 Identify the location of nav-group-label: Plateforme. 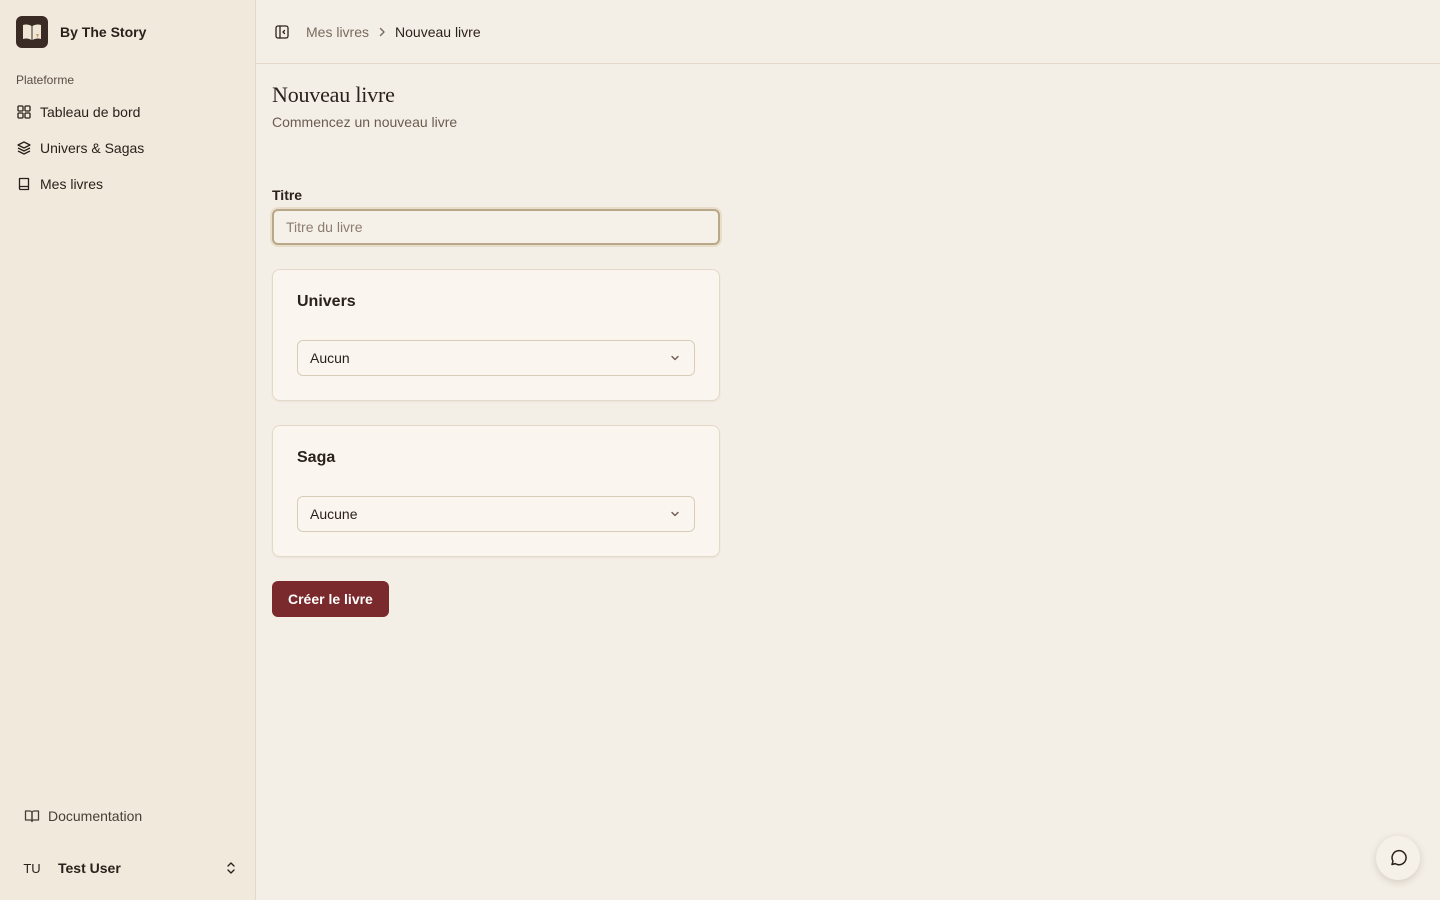
(45, 80).